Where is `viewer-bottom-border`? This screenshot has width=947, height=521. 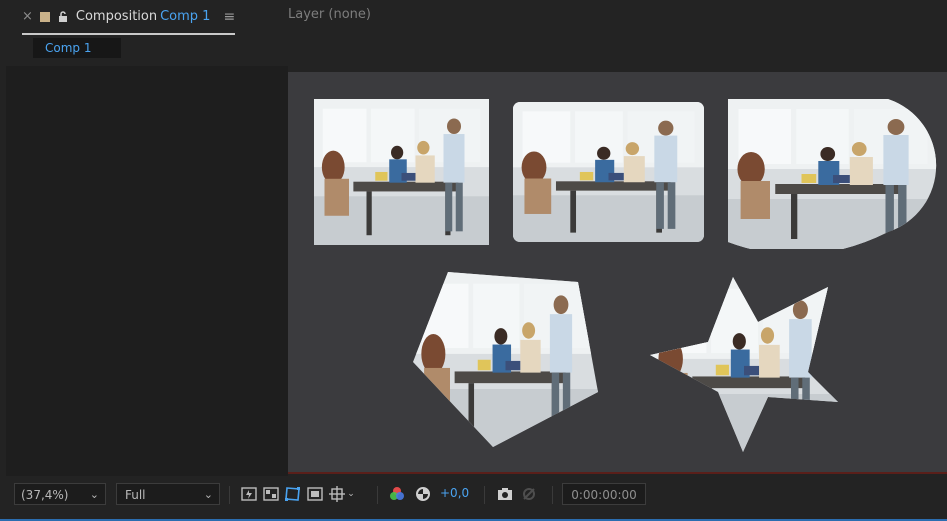 viewer-bottom-border is located at coordinates (617, 473).